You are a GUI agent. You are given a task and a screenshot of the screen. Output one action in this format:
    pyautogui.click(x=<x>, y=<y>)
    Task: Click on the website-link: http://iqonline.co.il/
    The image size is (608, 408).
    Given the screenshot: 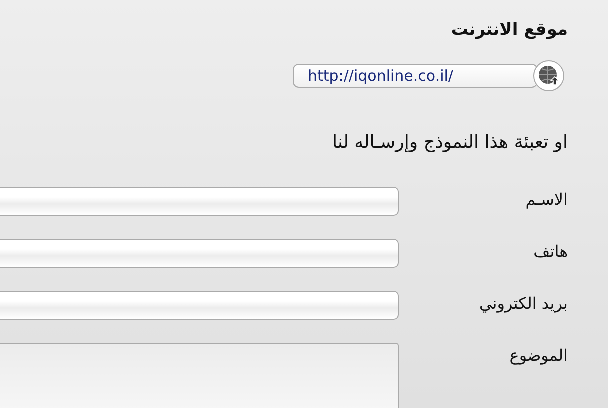 What is the action you would take?
    pyautogui.click(x=381, y=76)
    